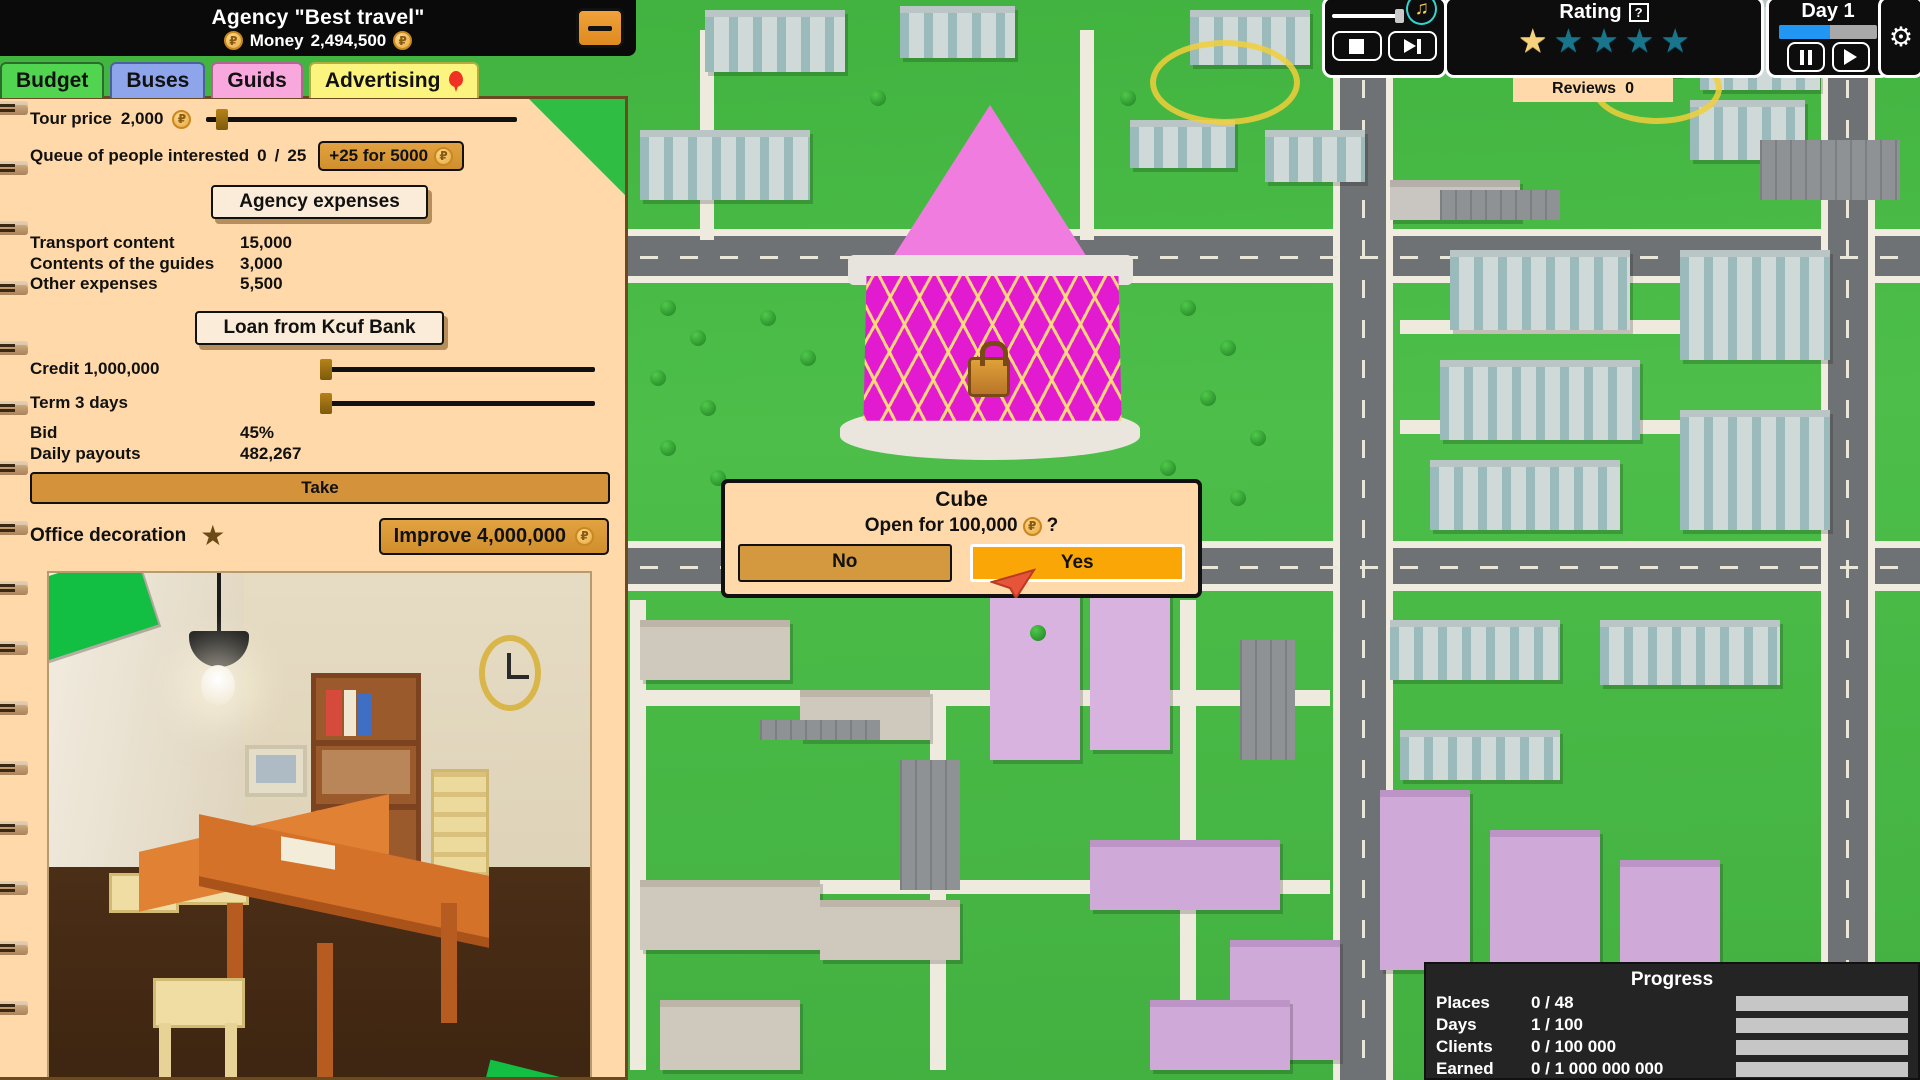 The width and height of the screenshot is (1920, 1080). I want to click on day-progress-fill, so click(1804, 32).